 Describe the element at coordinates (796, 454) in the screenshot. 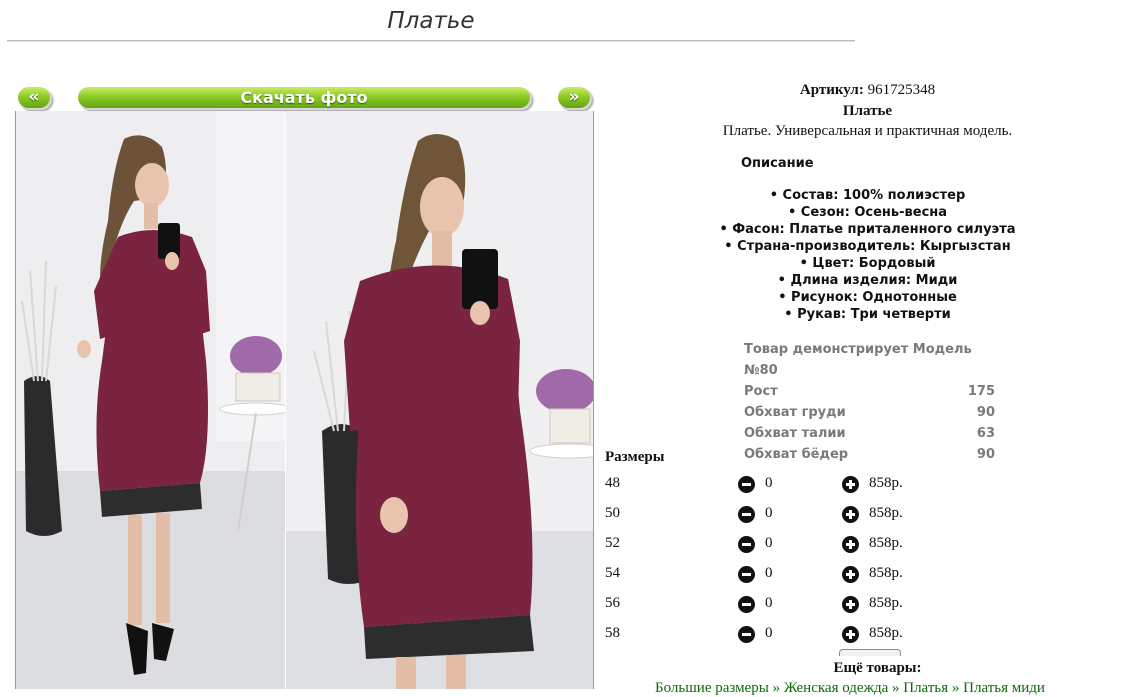

I see `model-label: Обхват бёдер` at that location.